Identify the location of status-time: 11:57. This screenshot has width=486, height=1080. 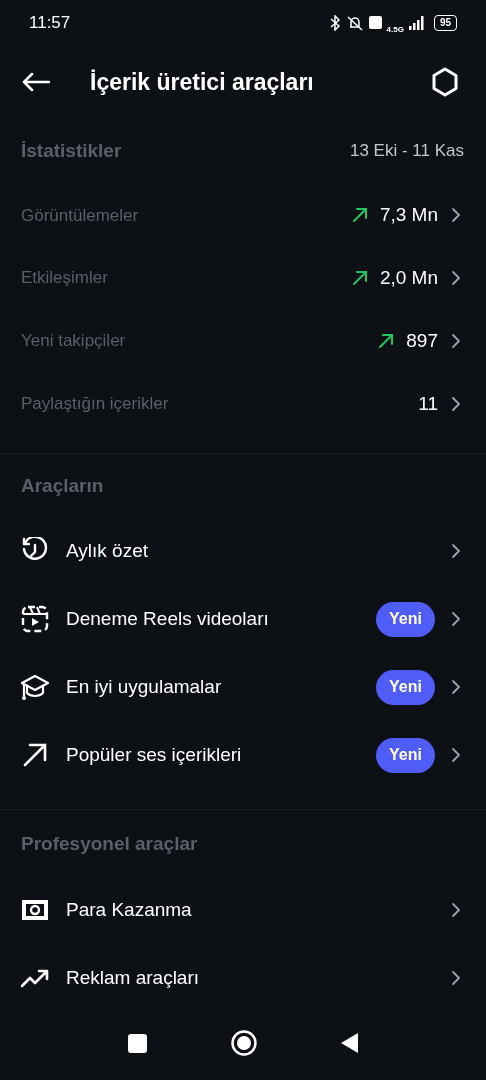
(50, 23).